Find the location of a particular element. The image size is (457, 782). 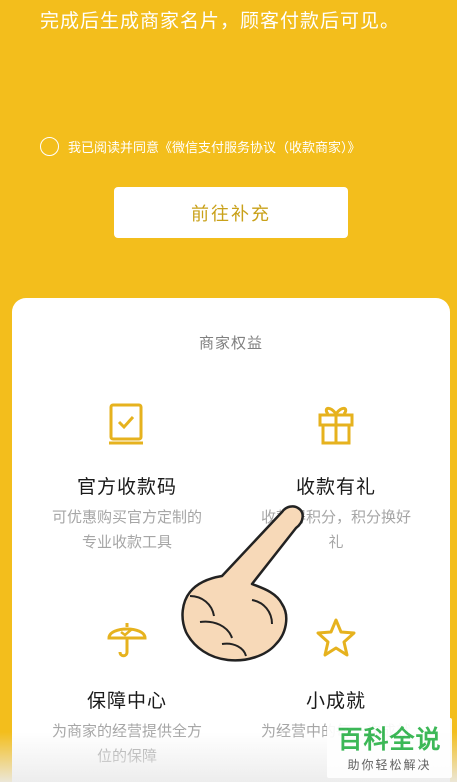

gift-icon is located at coordinates (336, 425).